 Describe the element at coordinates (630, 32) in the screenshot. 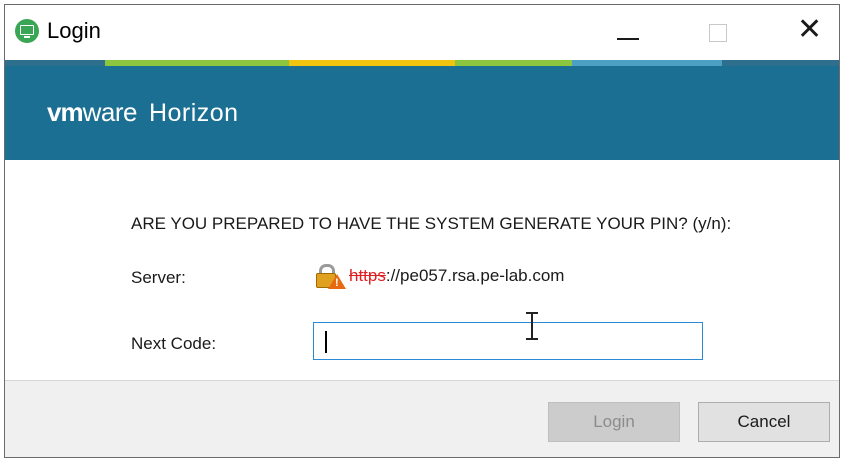

I see `minimize-button` at that location.